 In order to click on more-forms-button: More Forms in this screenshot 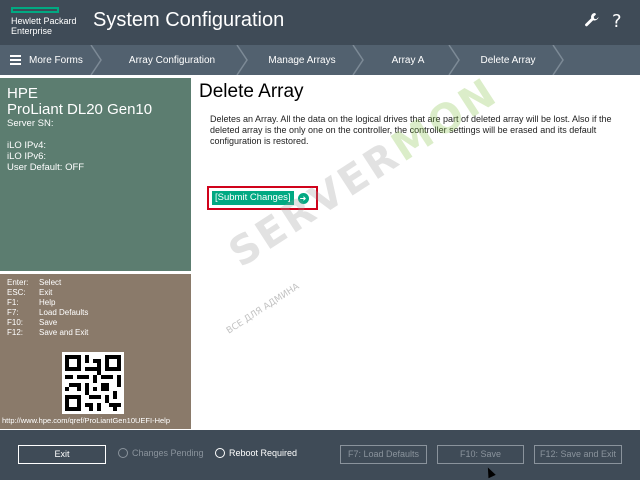, I will do `click(41, 60)`.